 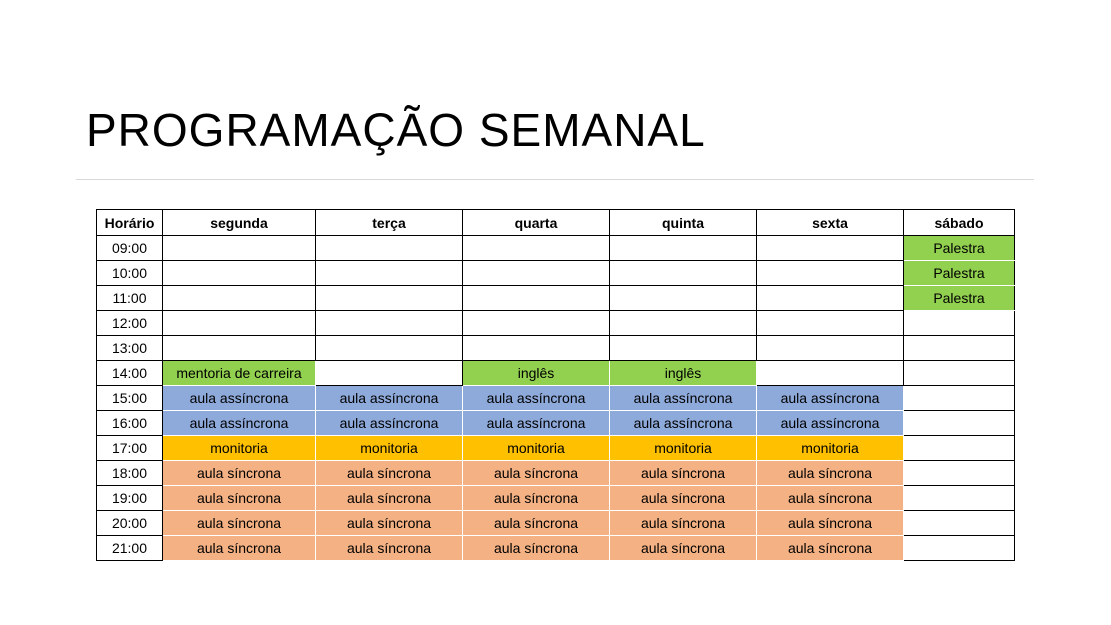 What do you see at coordinates (129, 398) in the screenshot?
I see `time-slot-label: 15:00` at bounding box center [129, 398].